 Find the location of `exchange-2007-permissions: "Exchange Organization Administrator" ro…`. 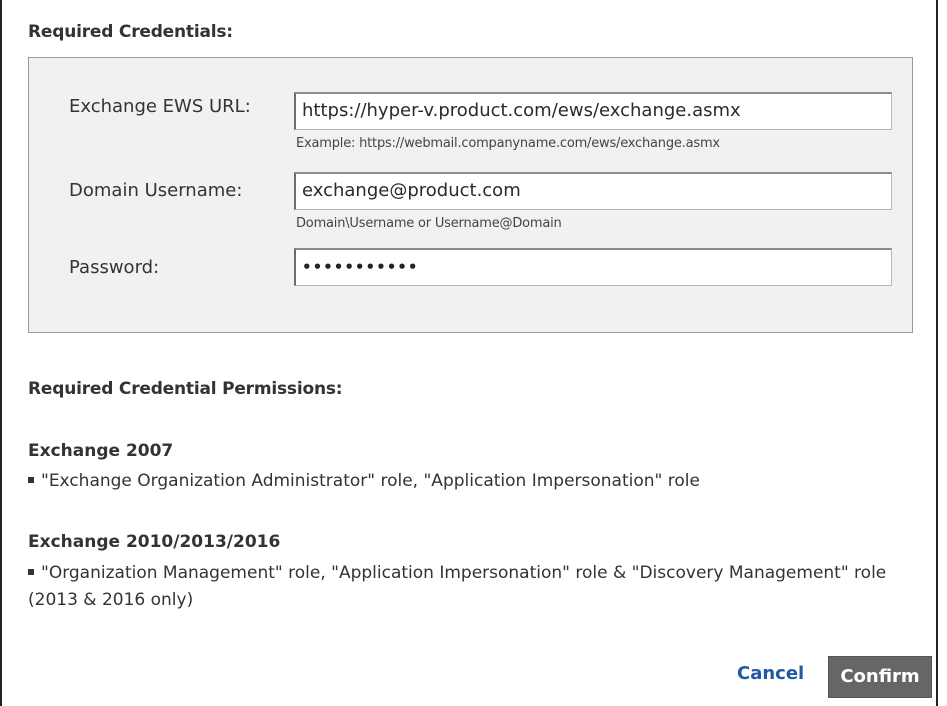

exchange-2007-permissions: "Exchange Organization Administrator" ro… is located at coordinates (463, 481).